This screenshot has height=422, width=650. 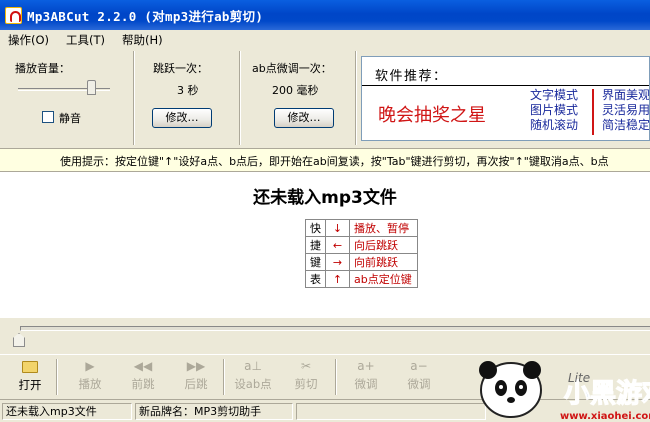 What do you see at coordinates (366, 384) in the screenshot?
I see `fine-tune-plus-label: 微调` at bounding box center [366, 384].